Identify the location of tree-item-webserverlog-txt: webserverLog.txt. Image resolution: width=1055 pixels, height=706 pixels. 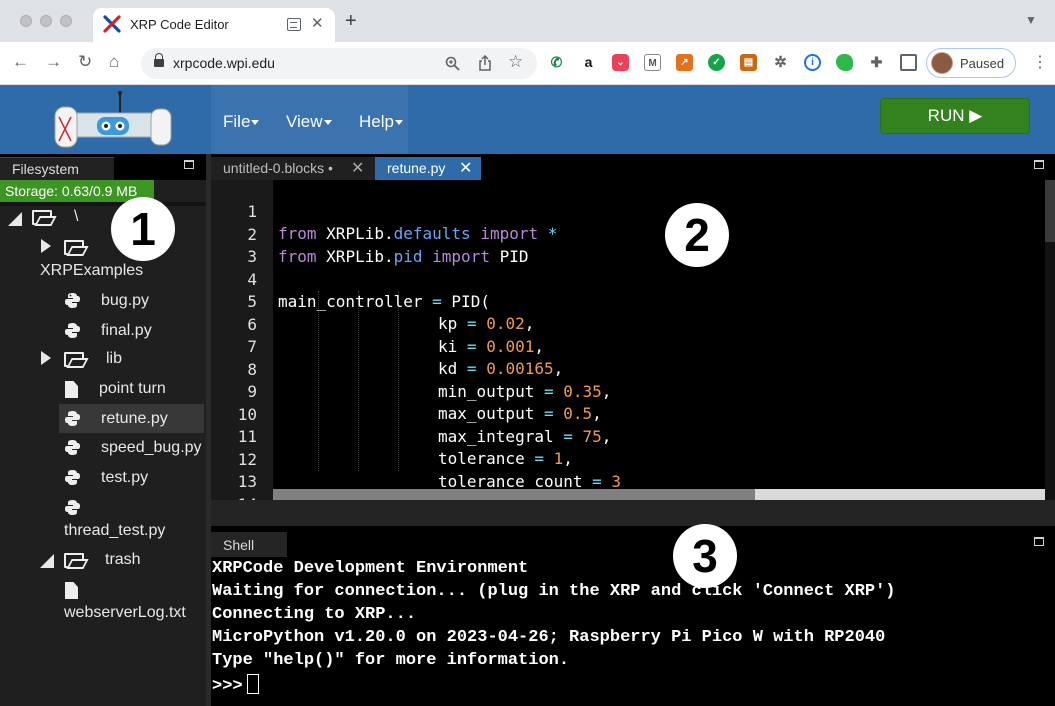
(125, 613).